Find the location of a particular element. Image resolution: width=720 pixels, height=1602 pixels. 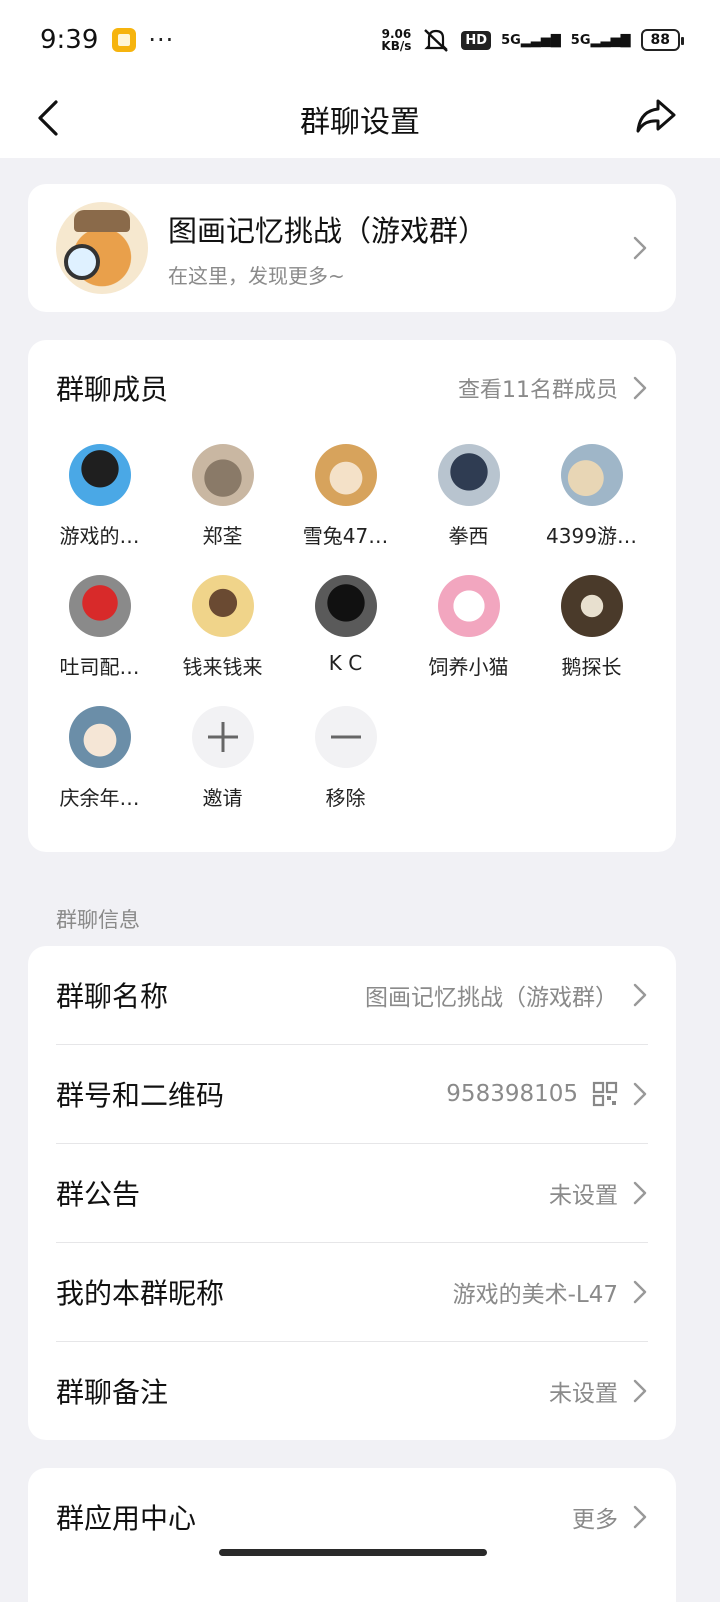

member-item: 郑荃 is located at coordinates (222, 496).